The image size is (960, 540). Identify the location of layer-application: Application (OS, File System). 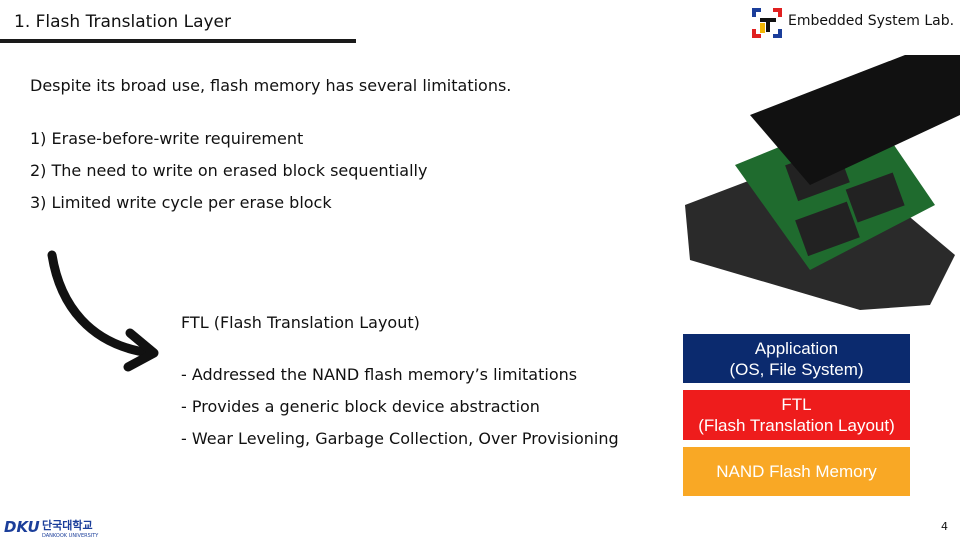
(796, 358).